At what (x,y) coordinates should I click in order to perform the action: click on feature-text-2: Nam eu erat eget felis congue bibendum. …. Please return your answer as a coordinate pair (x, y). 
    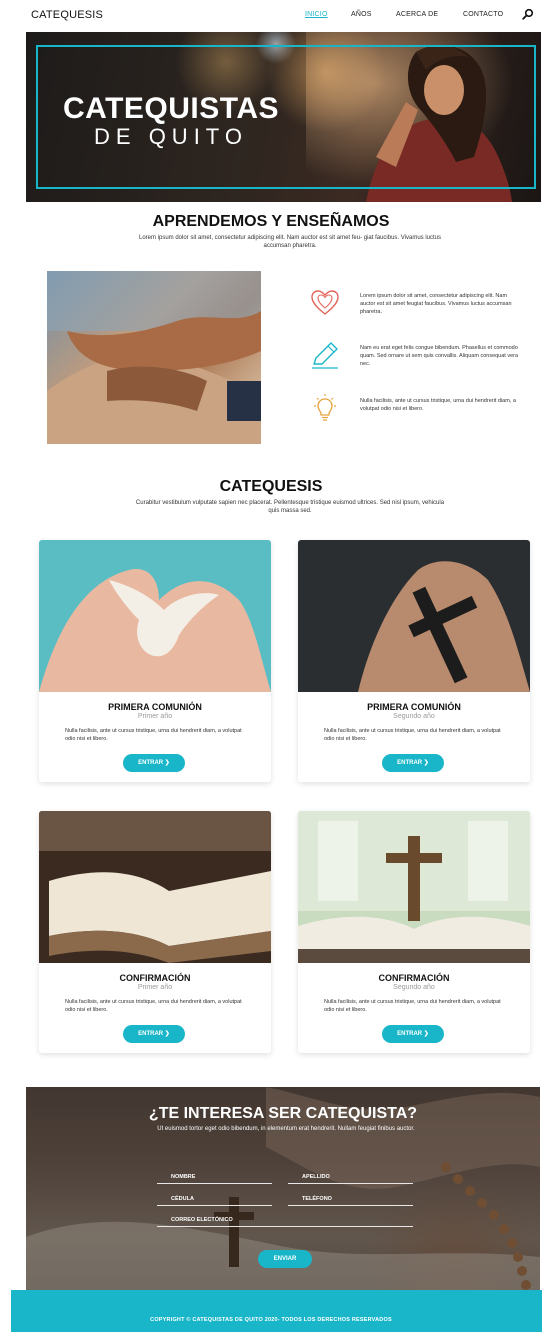
    Looking at the image, I should click on (439, 356).